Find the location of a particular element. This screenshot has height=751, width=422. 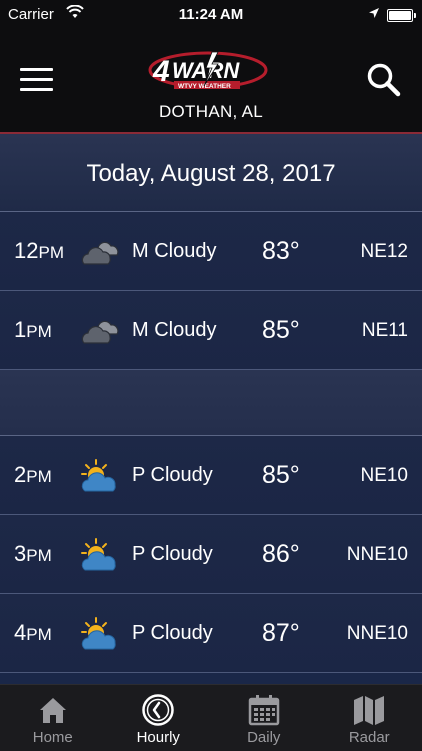

location-arrow-icon is located at coordinates (374, 14).